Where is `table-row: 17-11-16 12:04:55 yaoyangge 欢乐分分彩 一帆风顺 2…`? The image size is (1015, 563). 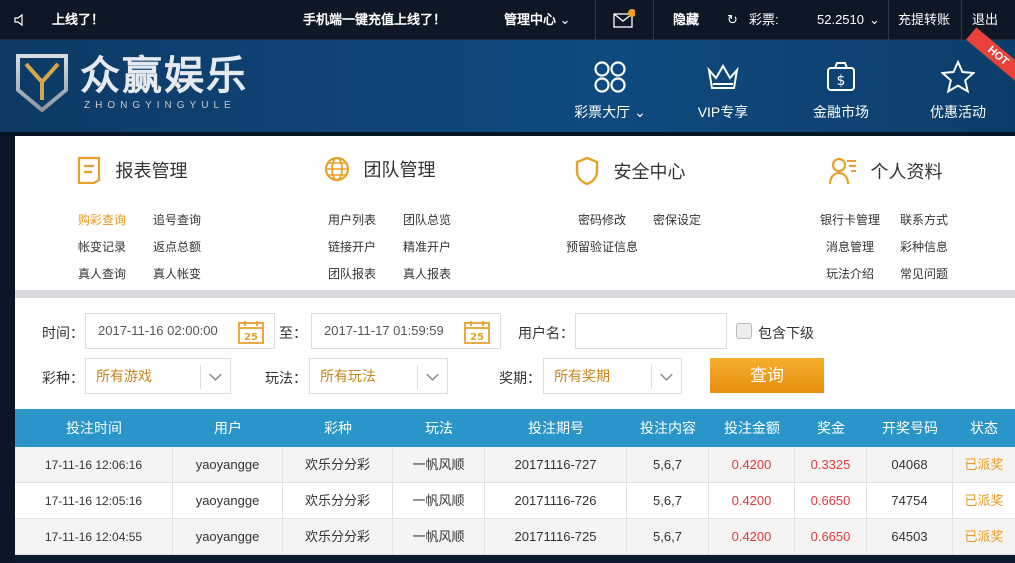 table-row: 17-11-16 12:04:55 yaoyangge 欢乐分分彩 一帆风顺 2… is located at coordinates (515, 537).